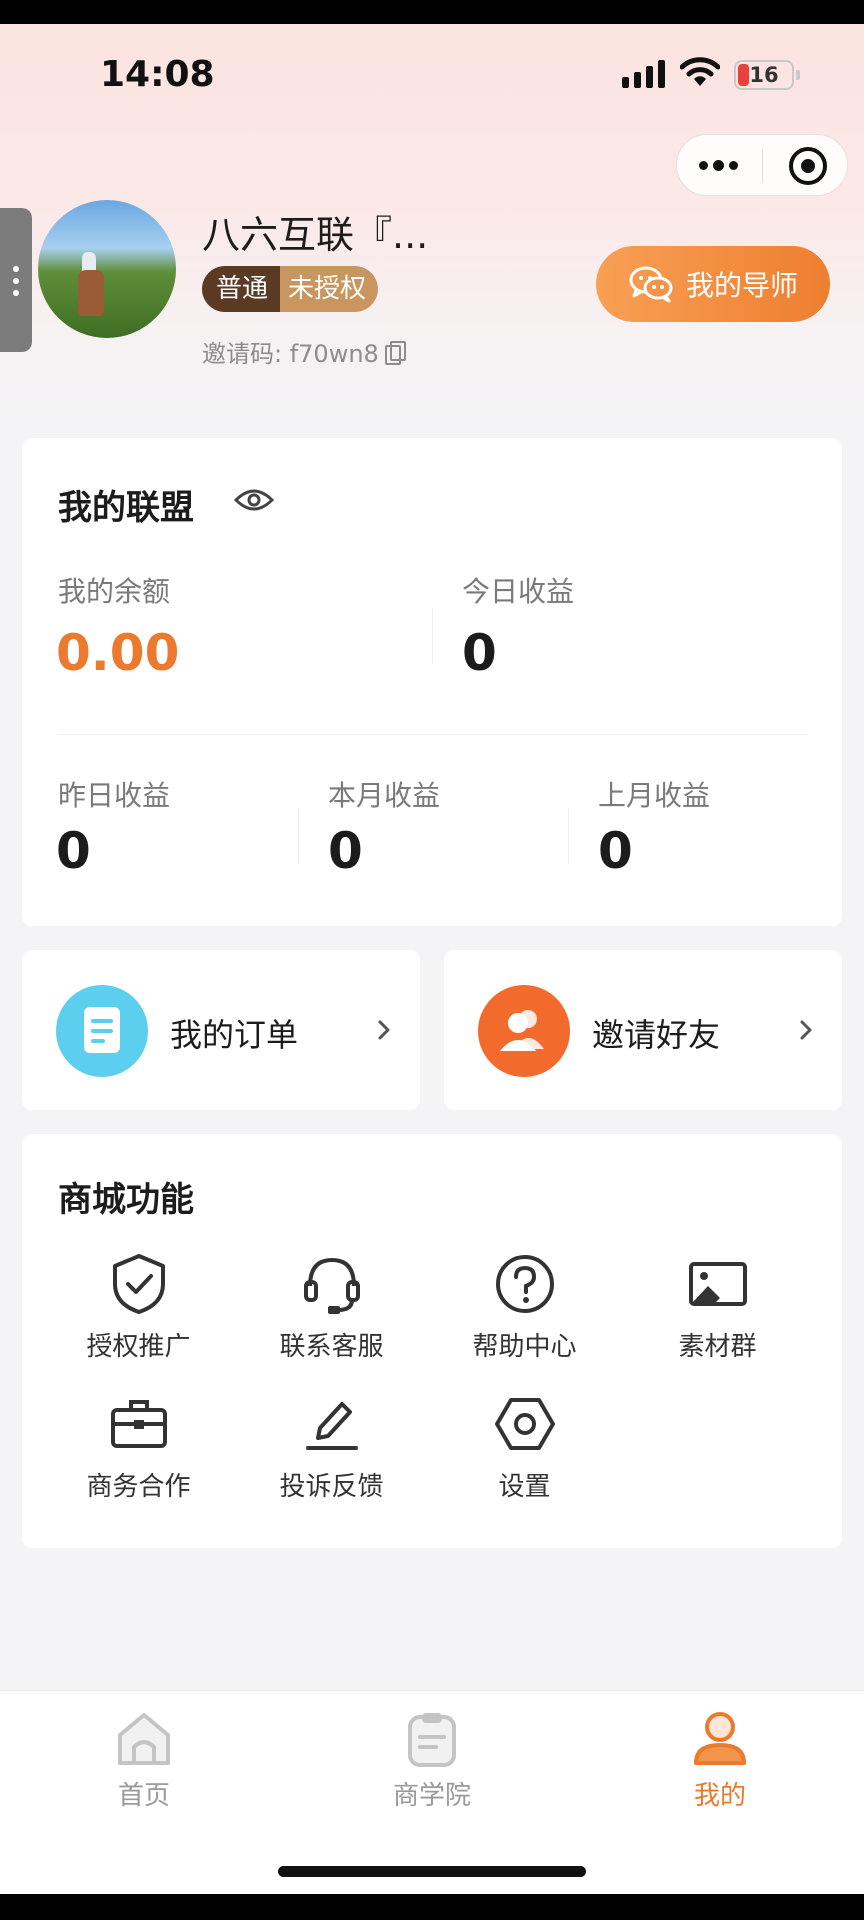 This screenshot has width=864, height=1920. Describe the element at coordinates (345, 851) in the screenshot. I see `this-month-earnings-value: 0` at that location.